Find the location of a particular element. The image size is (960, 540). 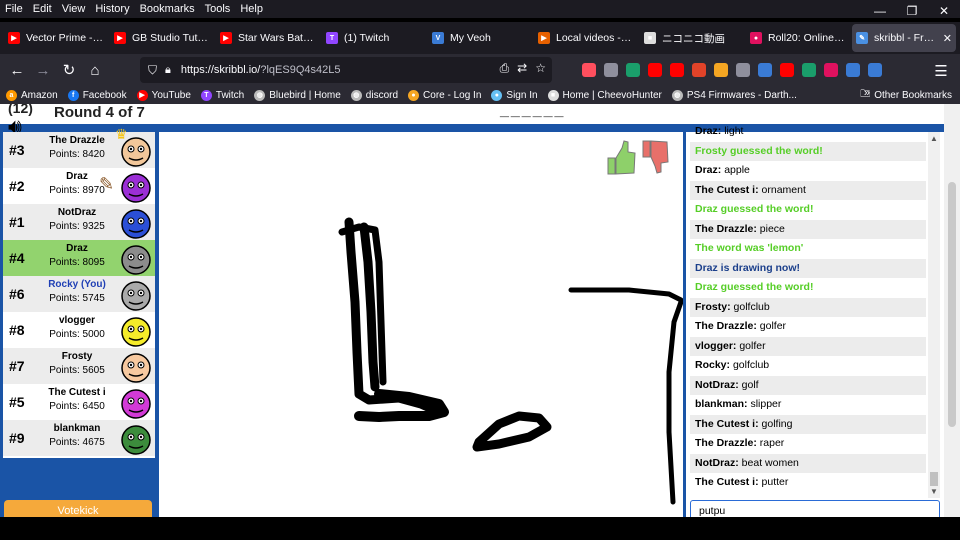

shield-icon: ⛉ is located at coordinates (152, 70).